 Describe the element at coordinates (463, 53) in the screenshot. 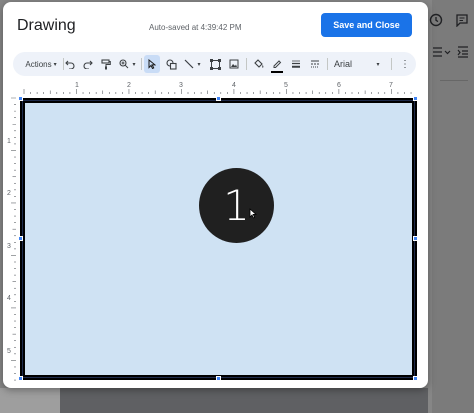

I see `indent-icon` at that location.